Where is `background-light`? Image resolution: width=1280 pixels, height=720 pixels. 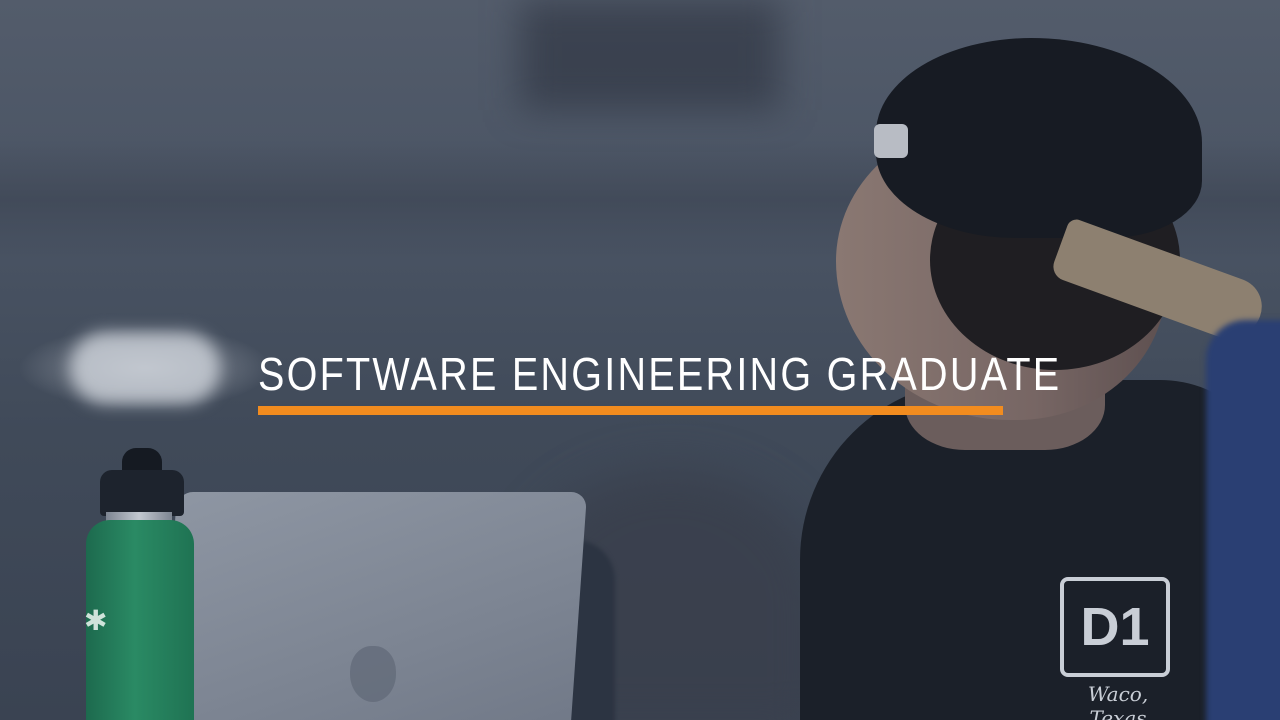
background-light is located at coordinates (145, 368).